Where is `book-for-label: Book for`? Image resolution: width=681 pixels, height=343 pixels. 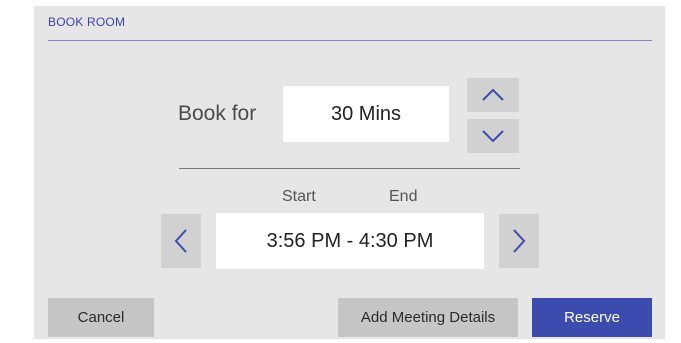
book-for-label: Book for is located at coordinates (217, 113).